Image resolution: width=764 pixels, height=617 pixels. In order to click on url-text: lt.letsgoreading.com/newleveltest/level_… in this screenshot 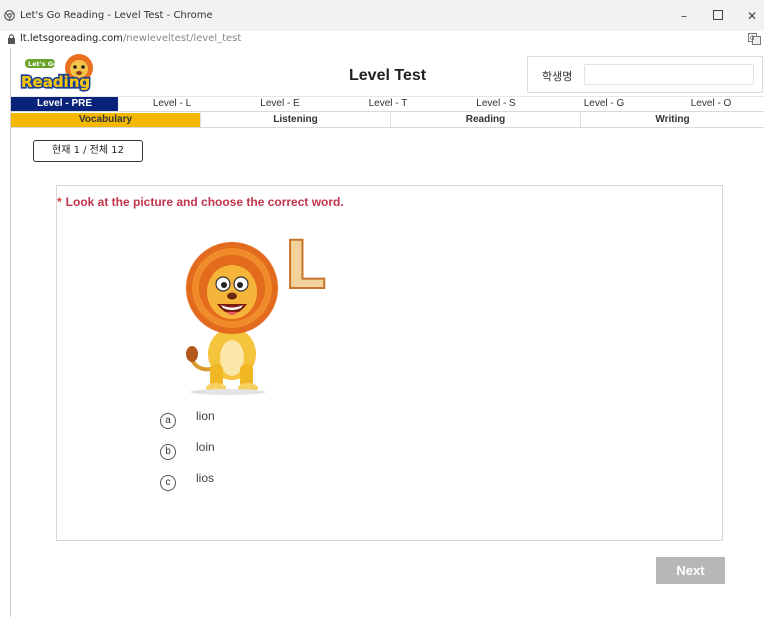, I will do `click(130, 38)`.